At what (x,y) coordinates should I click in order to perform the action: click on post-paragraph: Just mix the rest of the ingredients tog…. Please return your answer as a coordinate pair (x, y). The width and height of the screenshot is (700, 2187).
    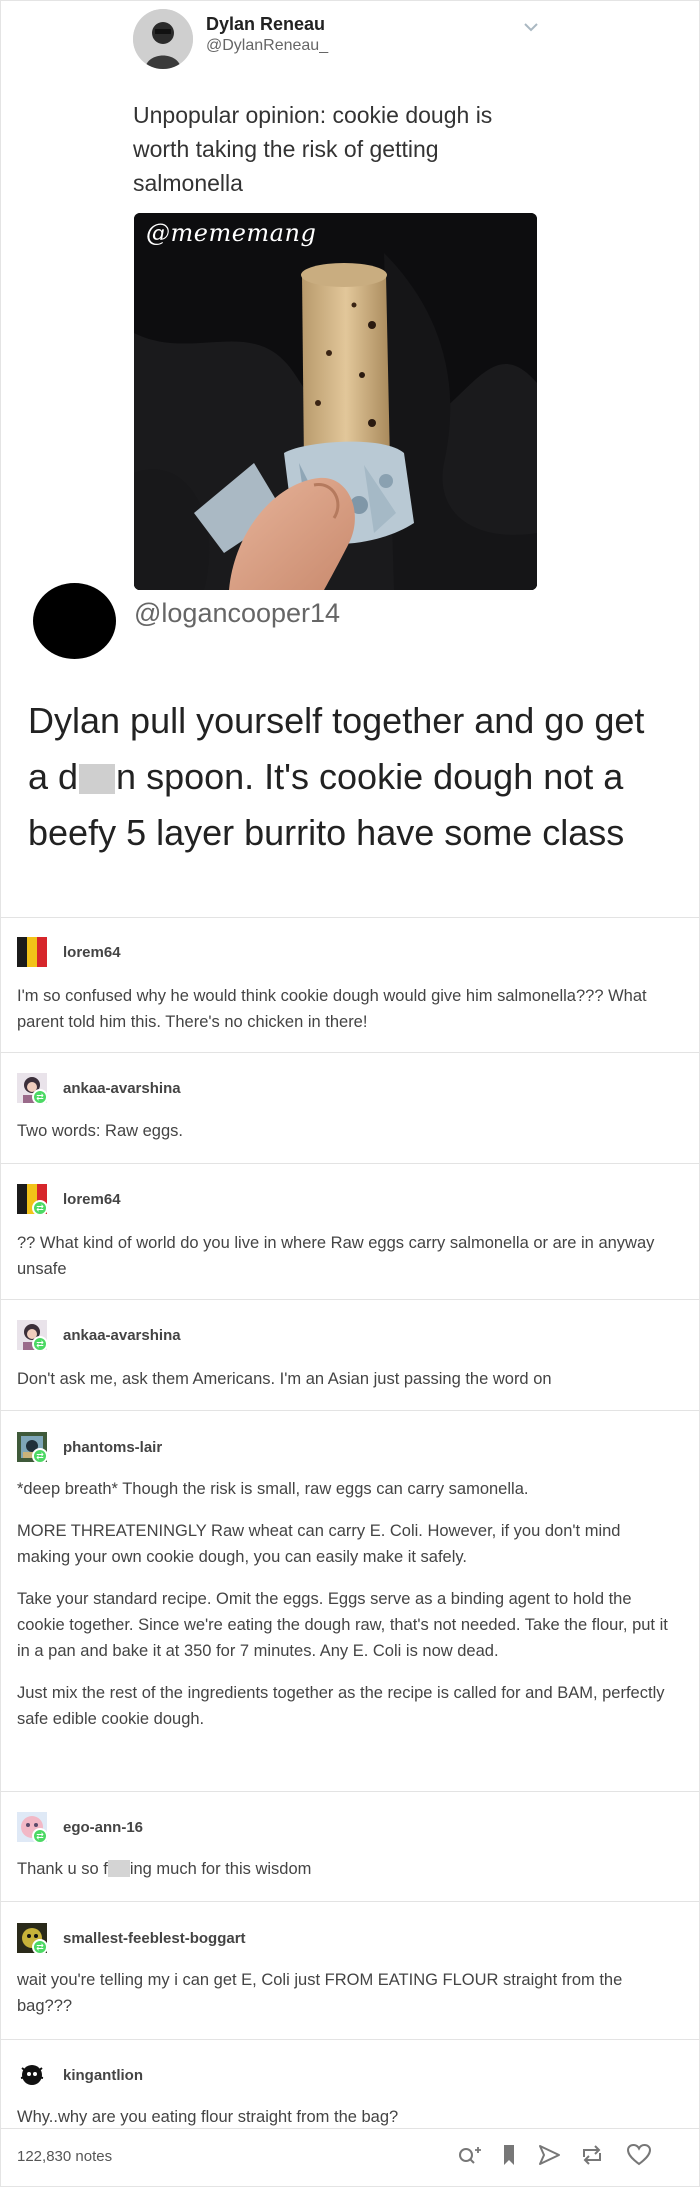
    Looking at the image, I should click on (341, 1706).